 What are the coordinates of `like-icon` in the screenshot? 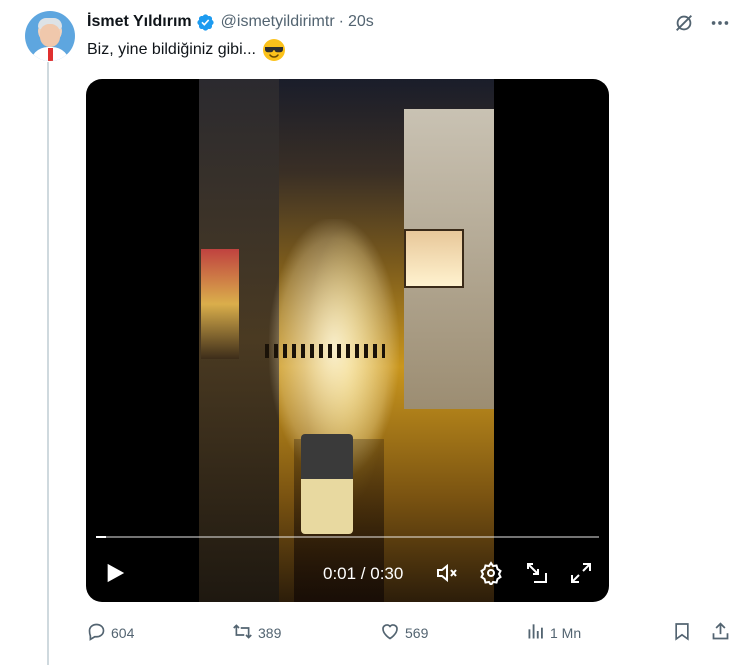 It's located at (390, 633).